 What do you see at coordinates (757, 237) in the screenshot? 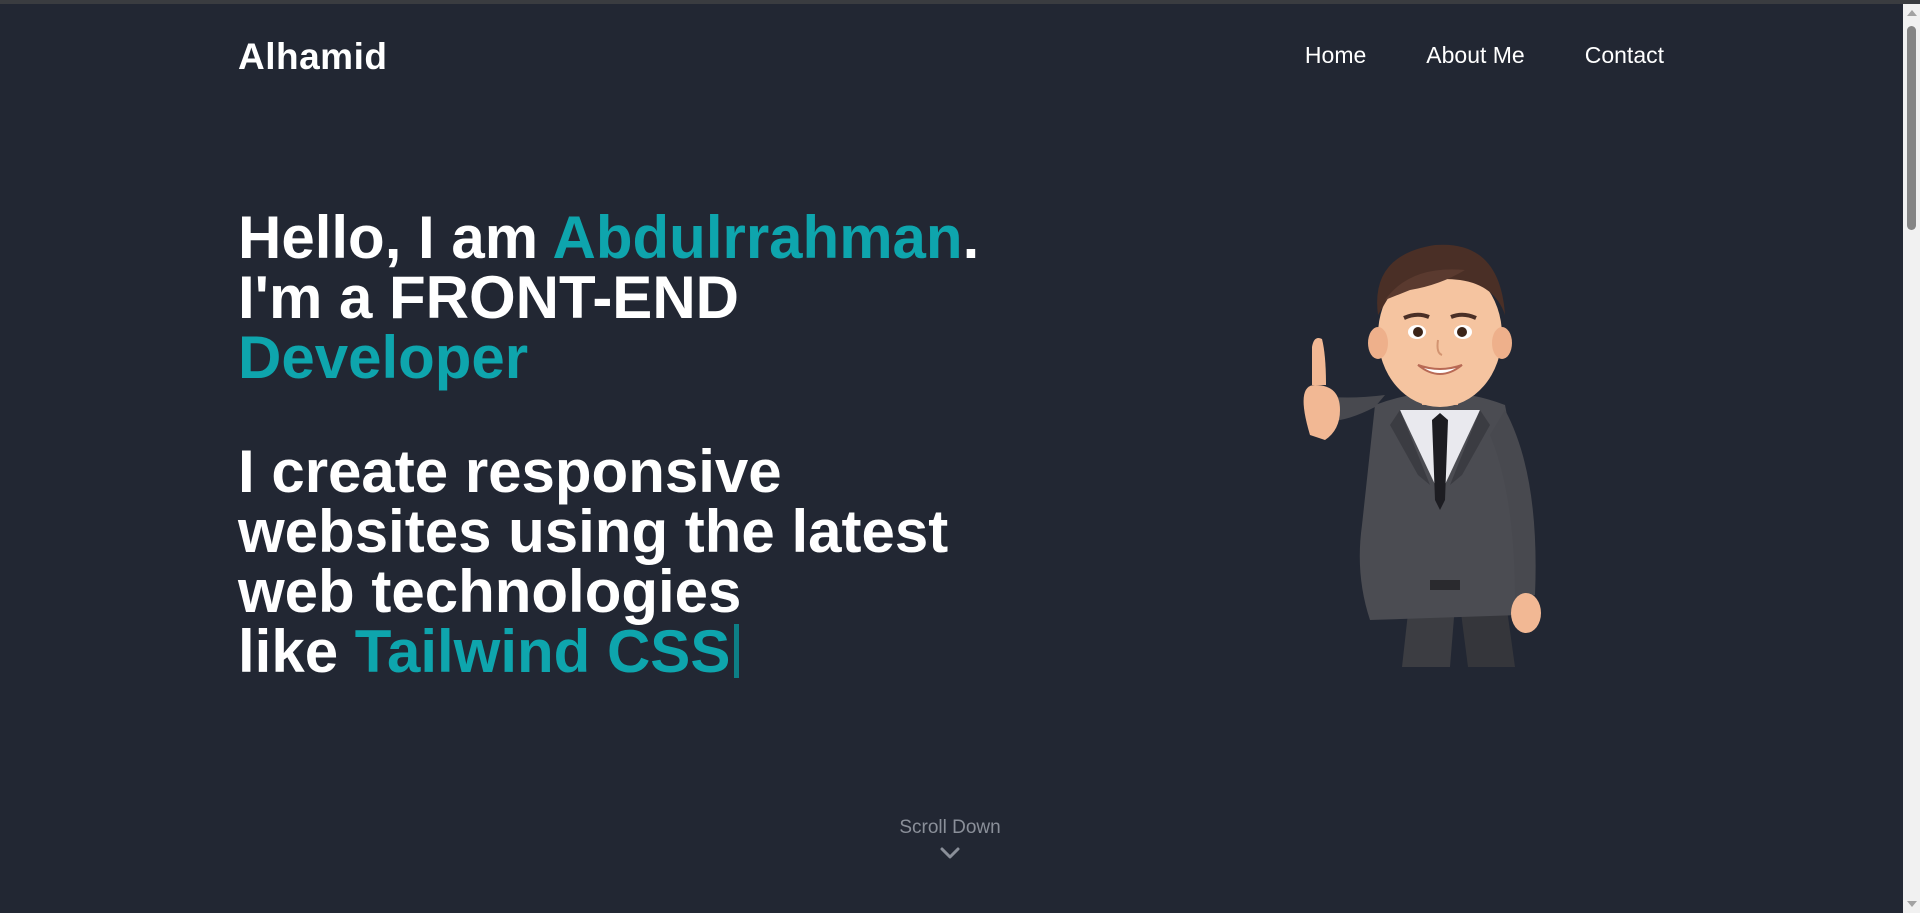
I see `hero-name: Abdulrrahman` at bounding box center [757, 237].